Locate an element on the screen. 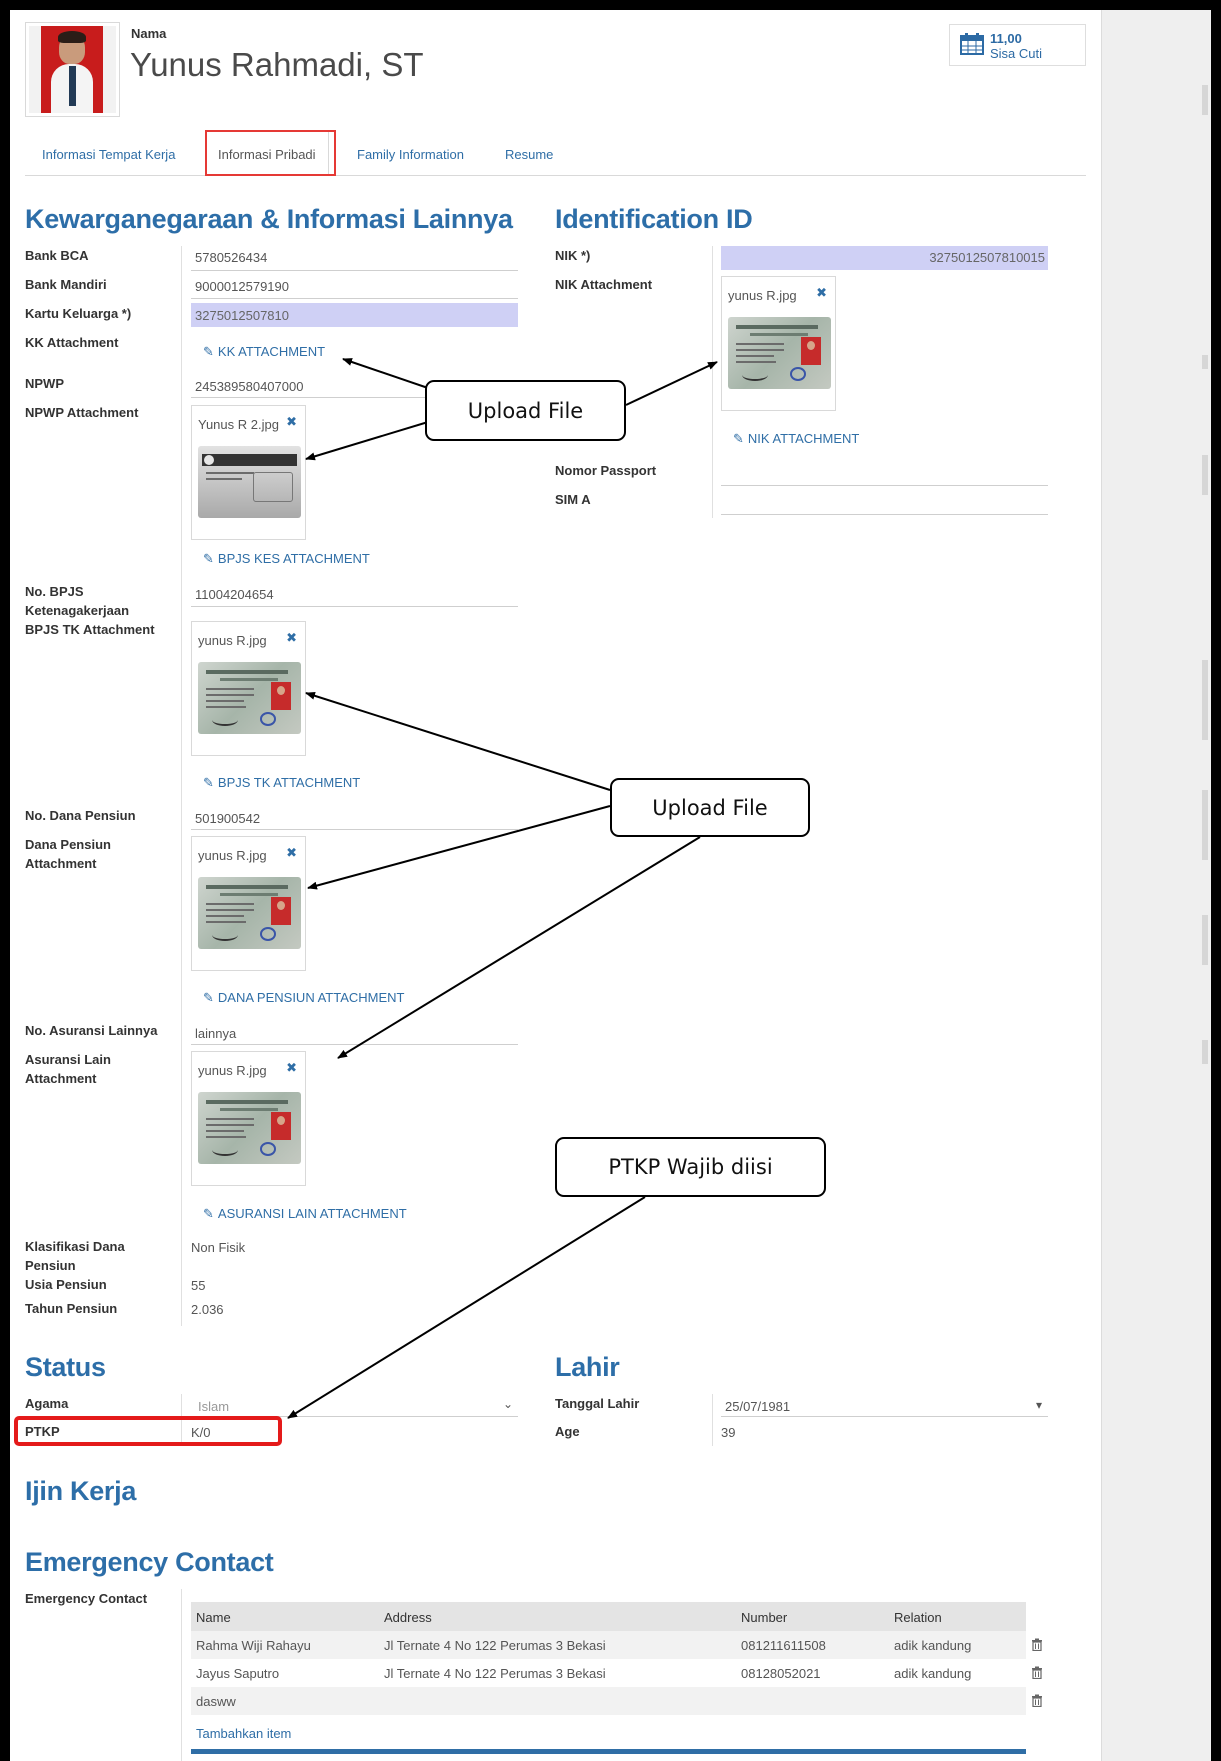 This screenshot has width=1221, height=1761. column-header-number: Number is located at coordinates (764, 1617).